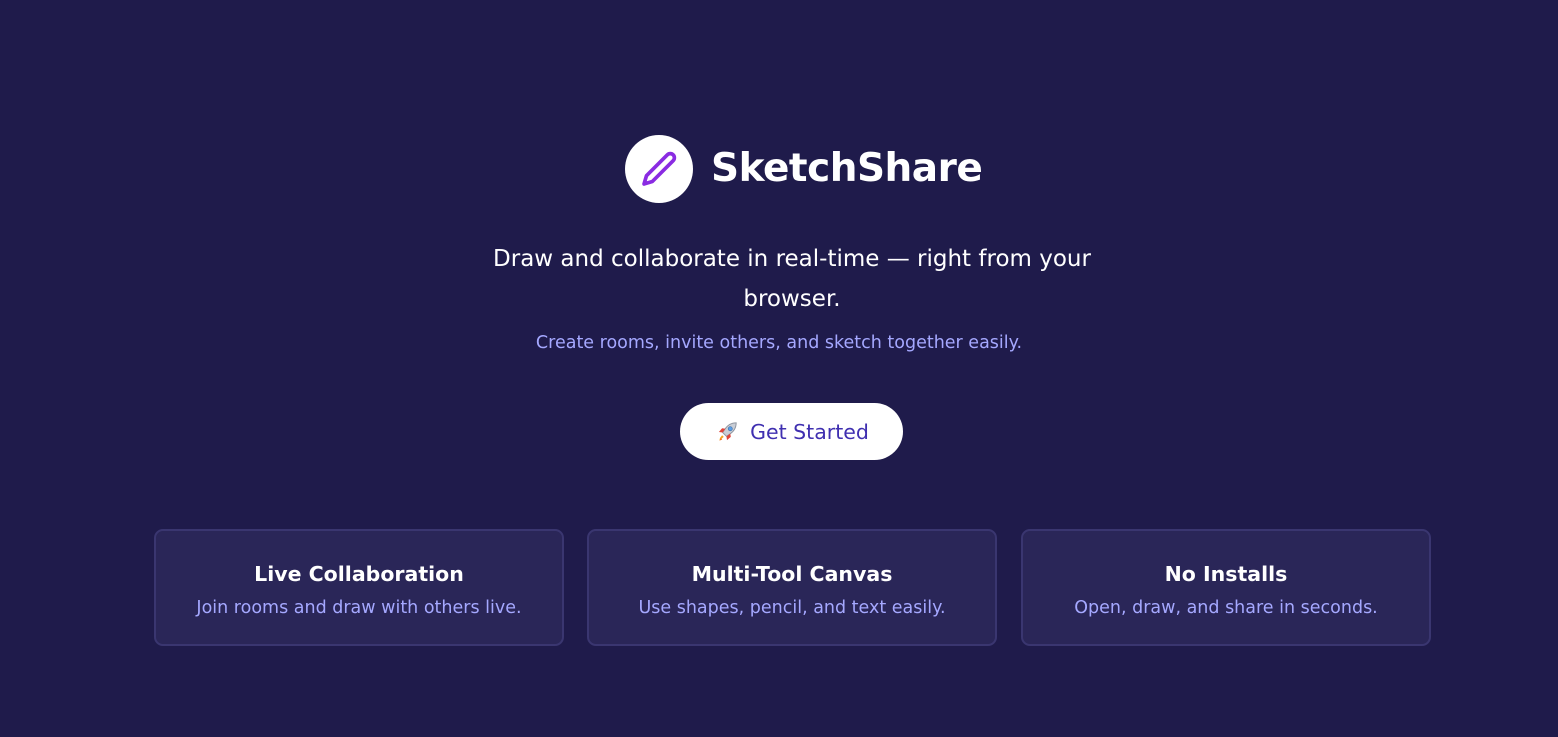  Describe the element at coordinates (809, 431) in the screenshot. I see `get-started-label: Get Started` at that location.